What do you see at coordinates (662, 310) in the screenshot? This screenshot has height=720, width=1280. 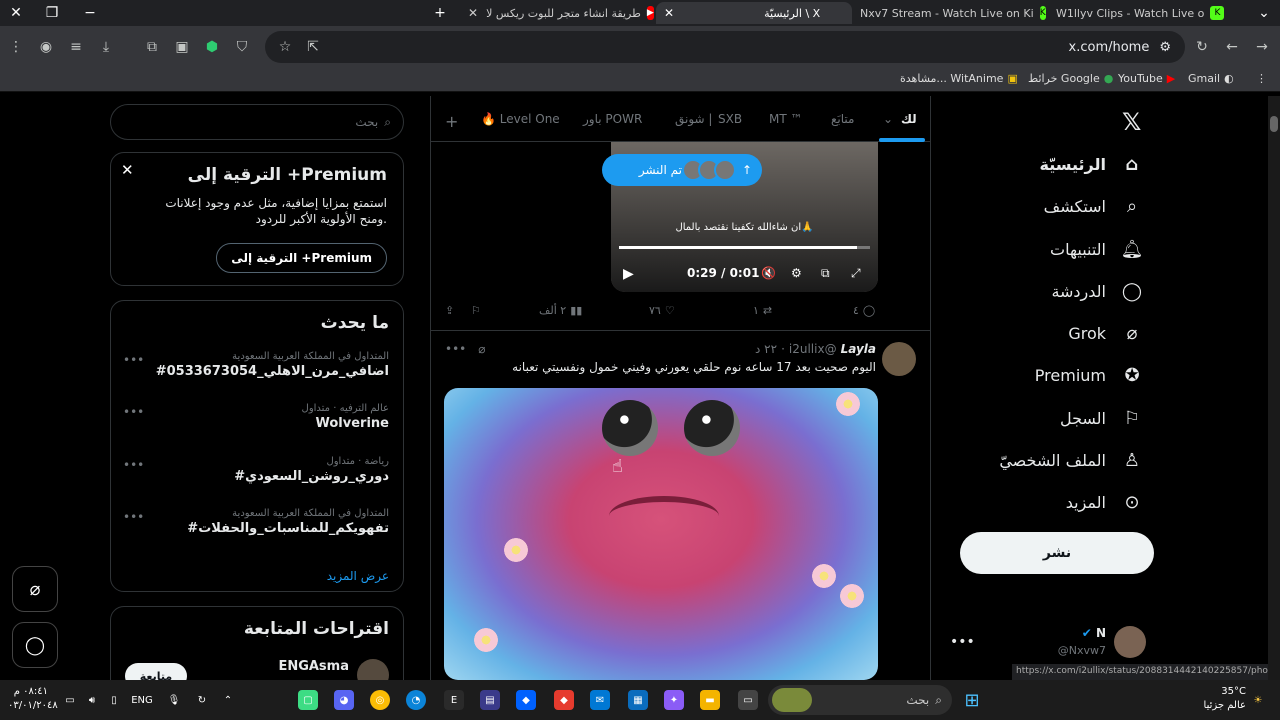 I see `like-stat: ٧٦ ♡` at bounding box center [662, 310].